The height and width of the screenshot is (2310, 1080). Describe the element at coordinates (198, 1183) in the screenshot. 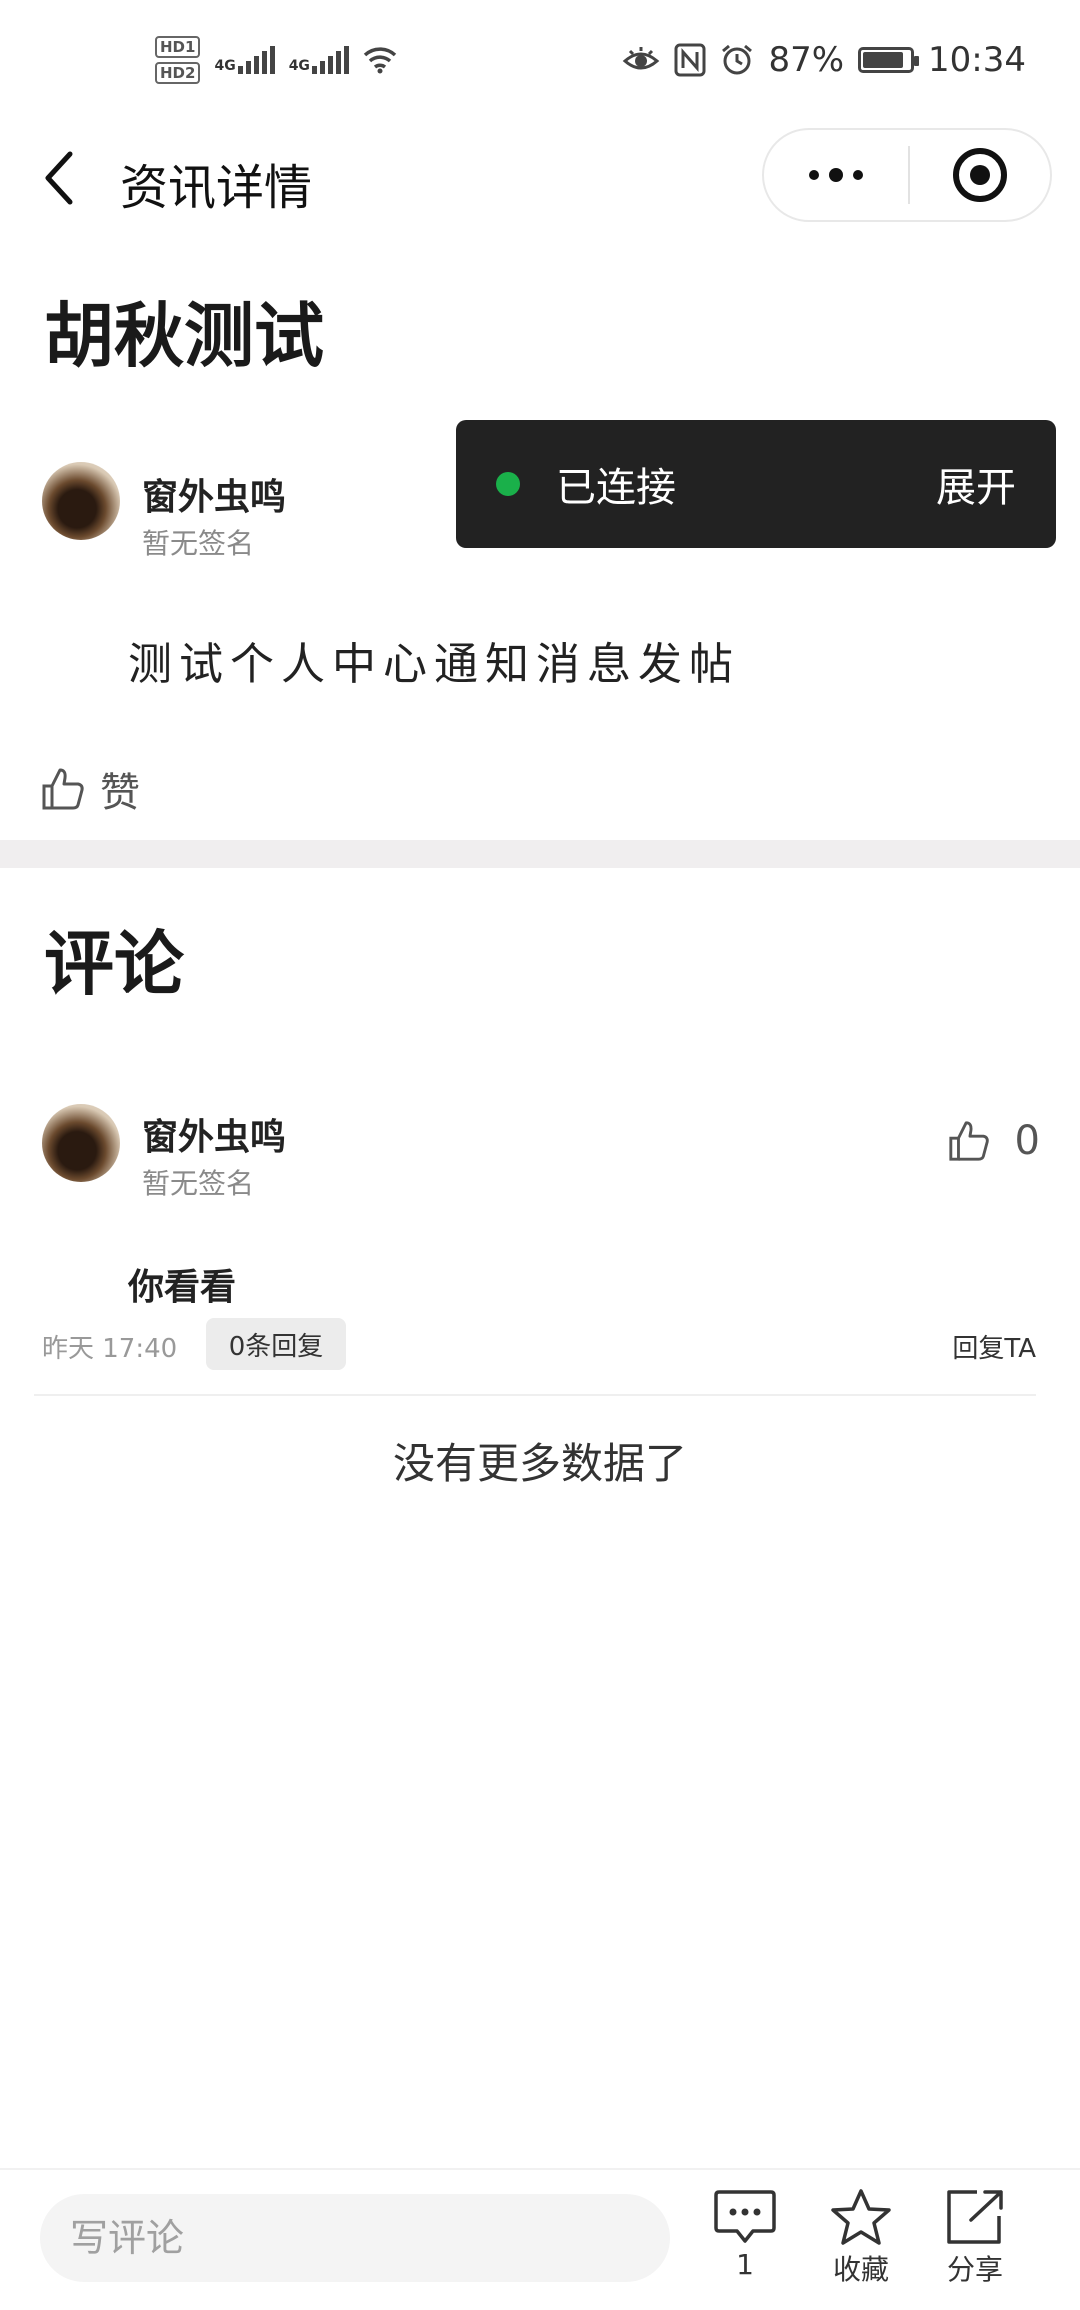

I see `comment-author-signature: 暂无签名` at that location.